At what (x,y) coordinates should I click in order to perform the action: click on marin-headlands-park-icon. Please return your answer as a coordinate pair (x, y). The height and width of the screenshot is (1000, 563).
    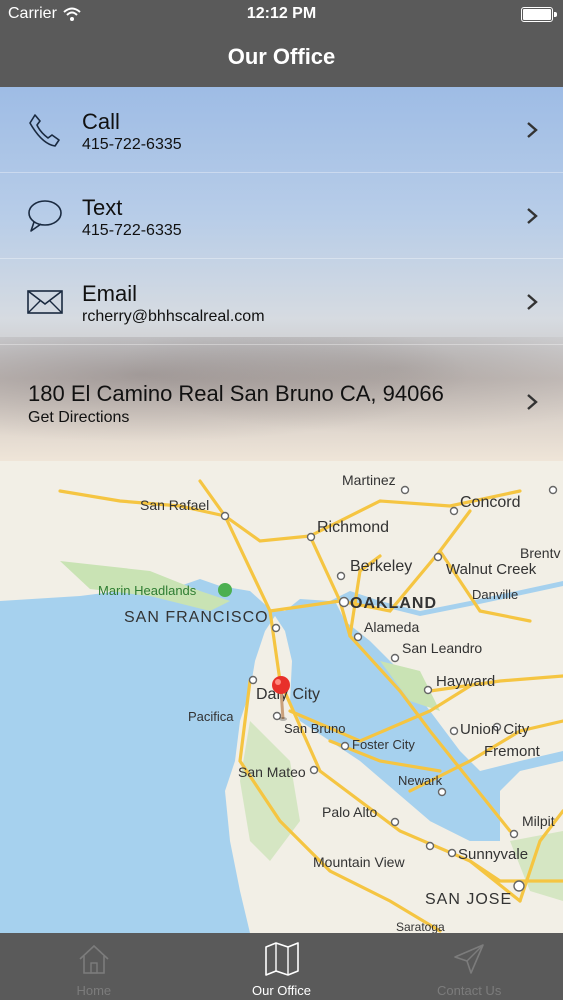
    Looking at the image, I should click on (225, 590).